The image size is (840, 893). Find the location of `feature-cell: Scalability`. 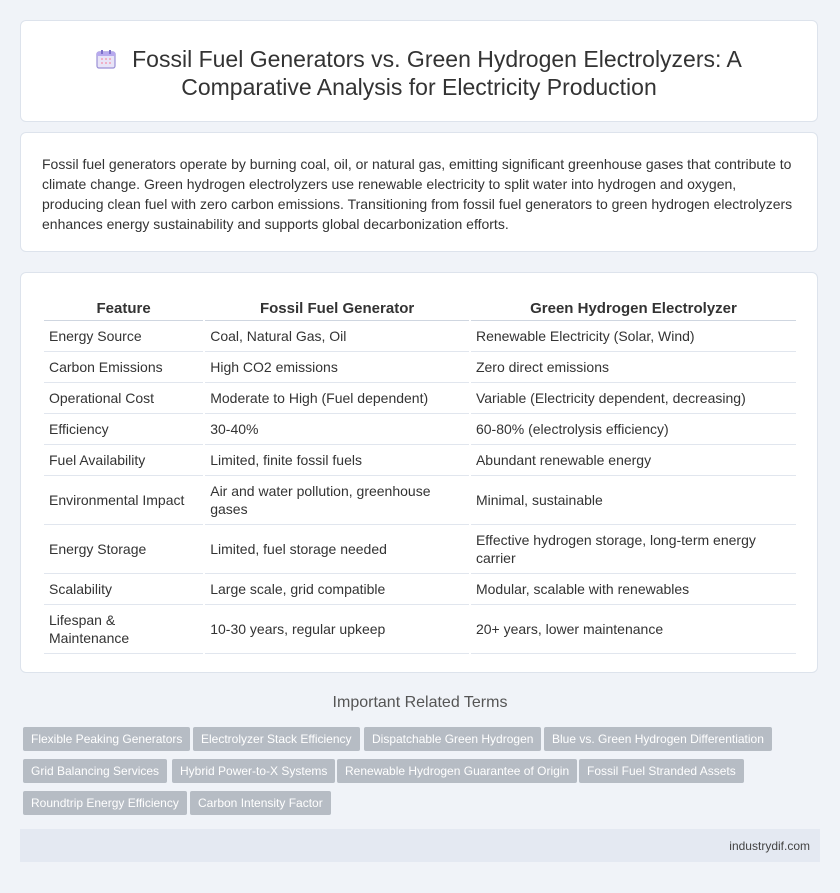

feature-cell: Scalability is located at coordinates (124, 589).